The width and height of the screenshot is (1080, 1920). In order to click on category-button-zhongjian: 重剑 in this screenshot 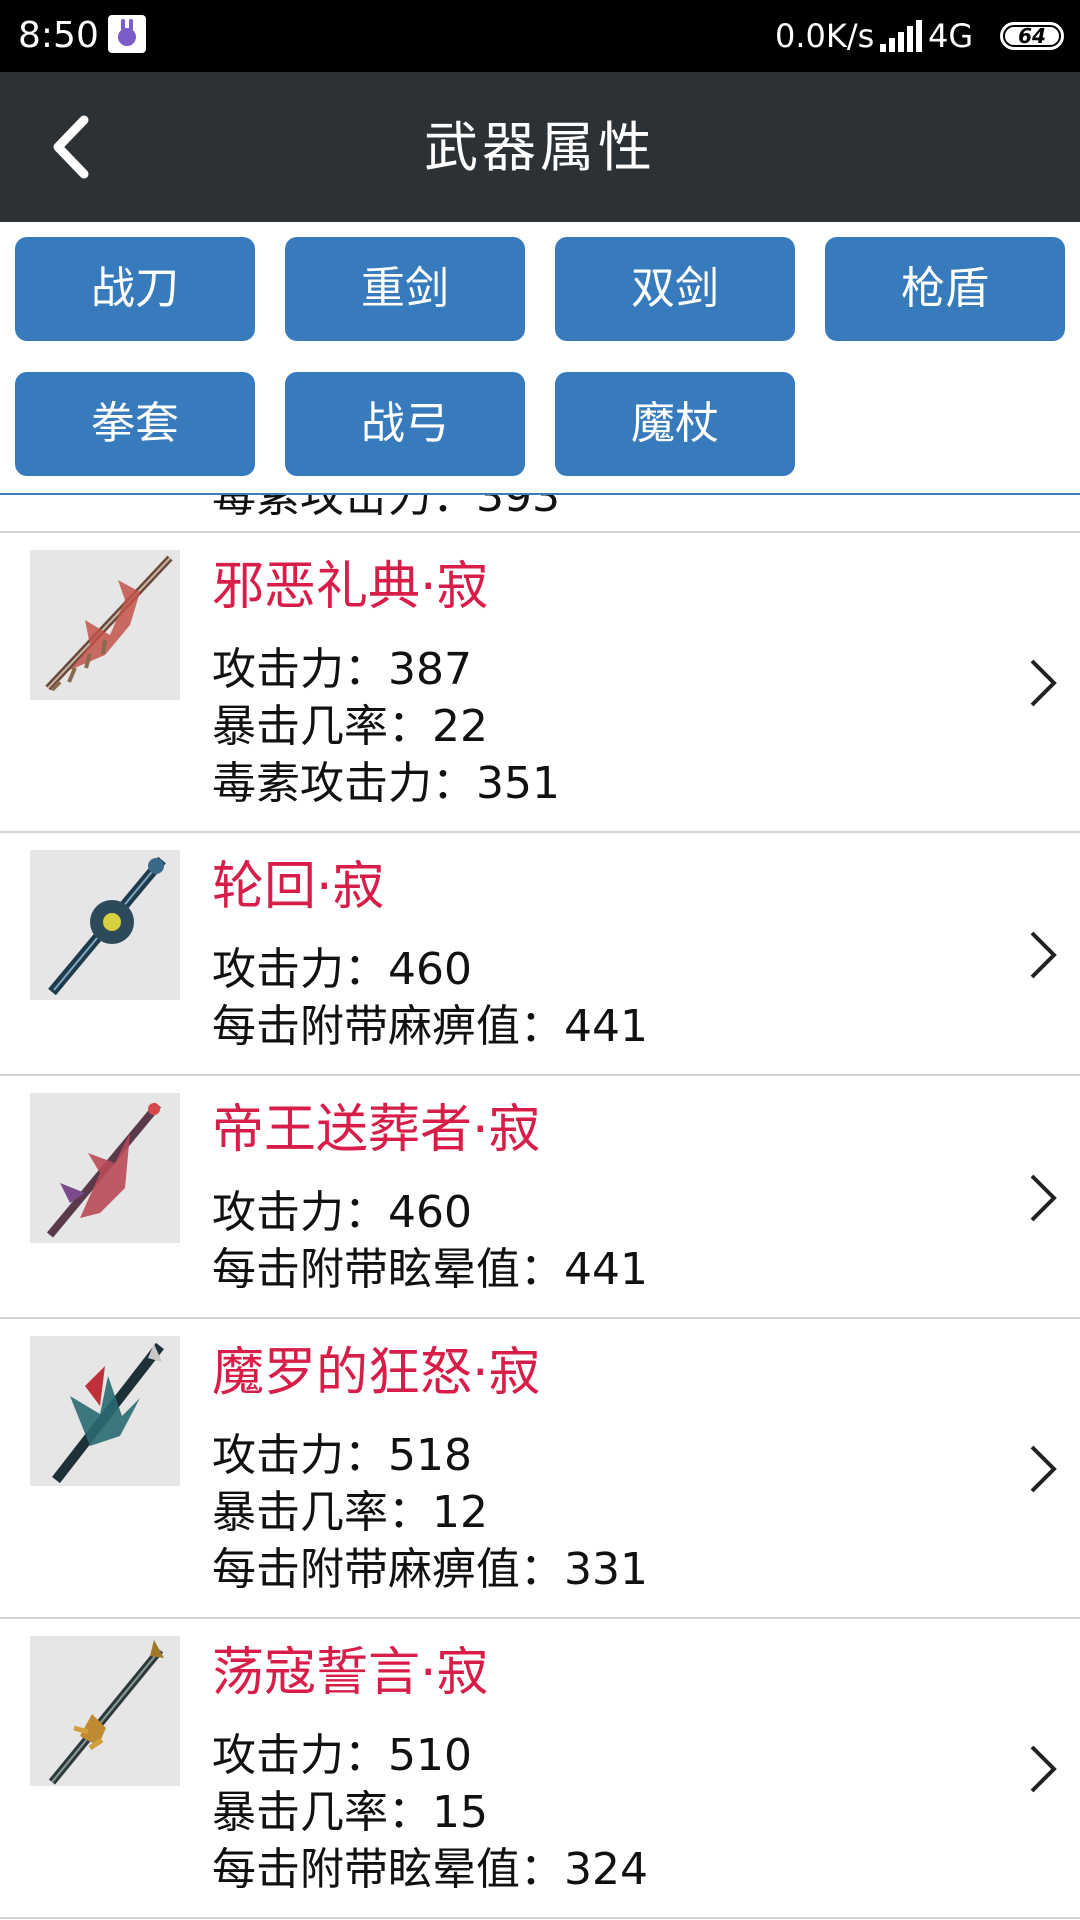, I will do `click(405, 289)`.